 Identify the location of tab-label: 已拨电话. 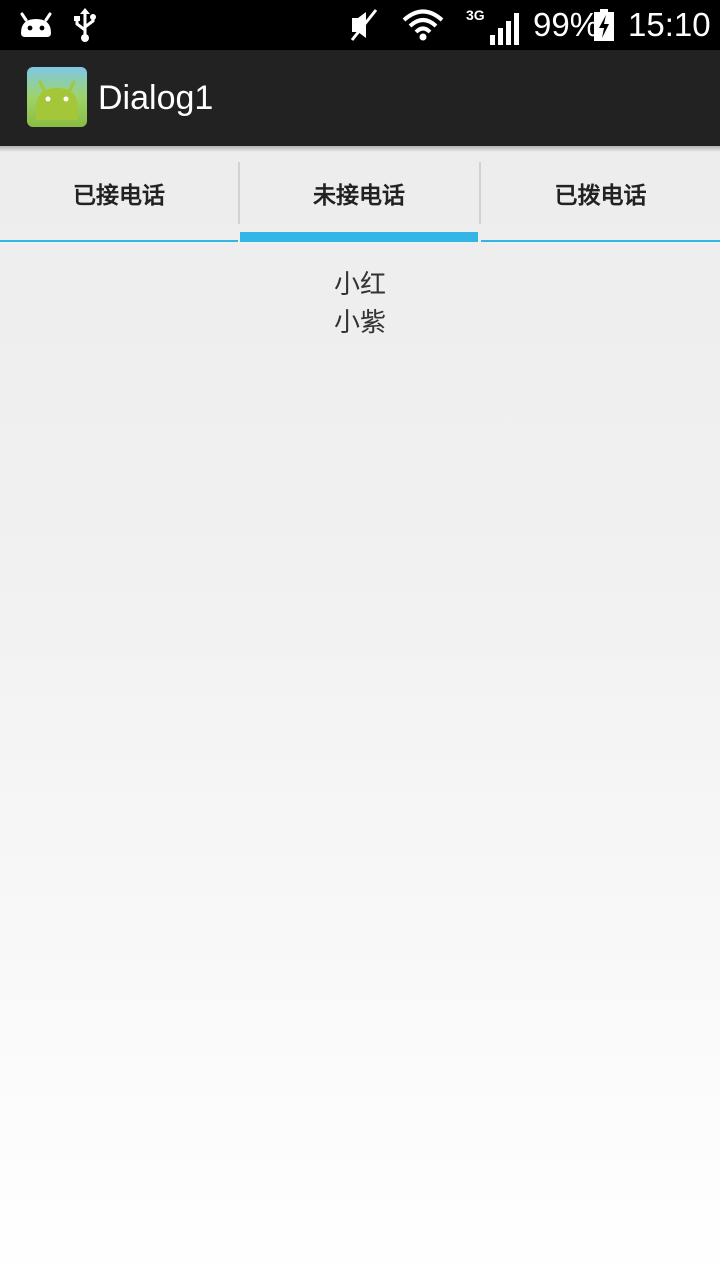
(600, 196).